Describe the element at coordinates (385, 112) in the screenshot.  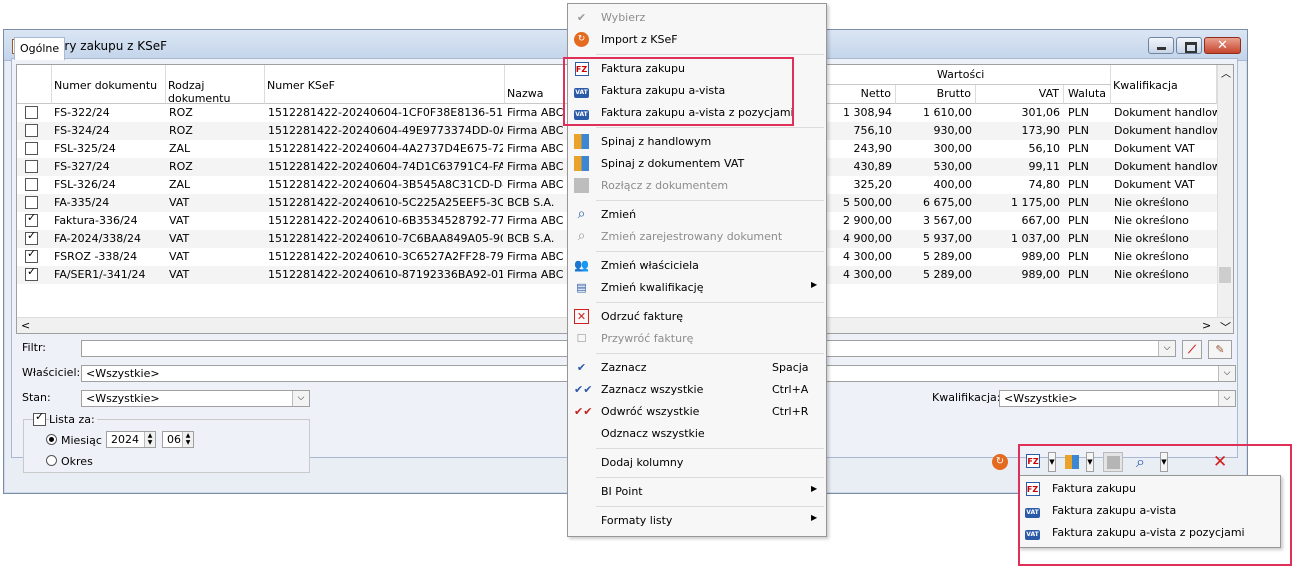
I see `cell-ksef: 1512281422-20240604-1CF0F38E8136-51` at that location.